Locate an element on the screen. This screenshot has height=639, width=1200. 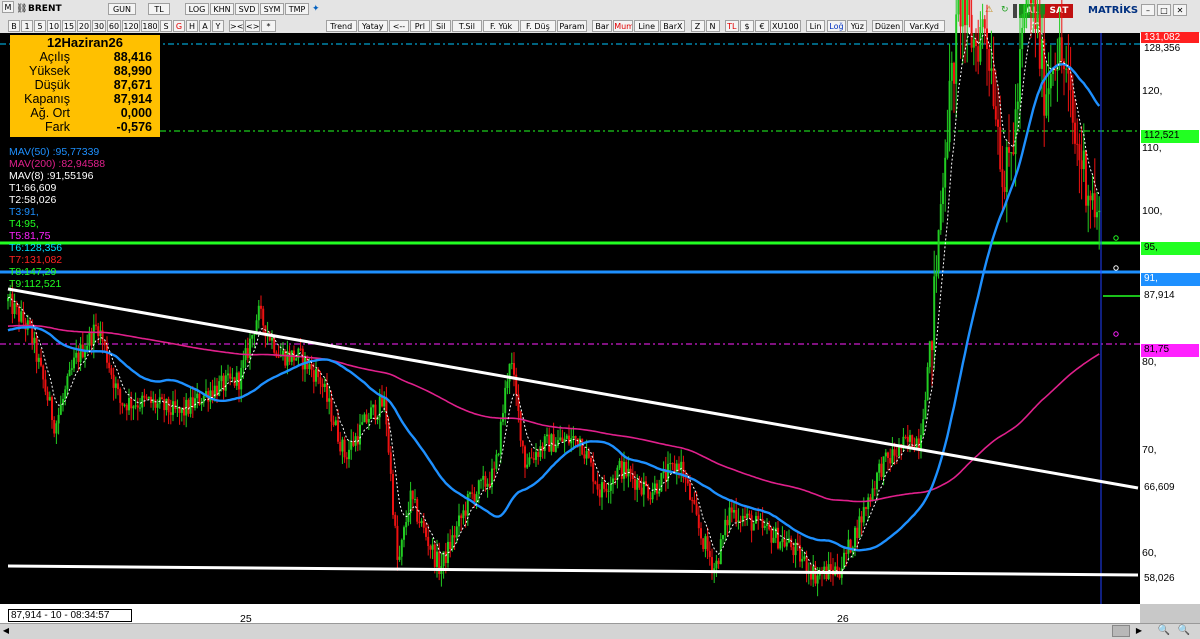
indicator-2: MAV(200) :82,94588 is located at coordinates (57, 164).